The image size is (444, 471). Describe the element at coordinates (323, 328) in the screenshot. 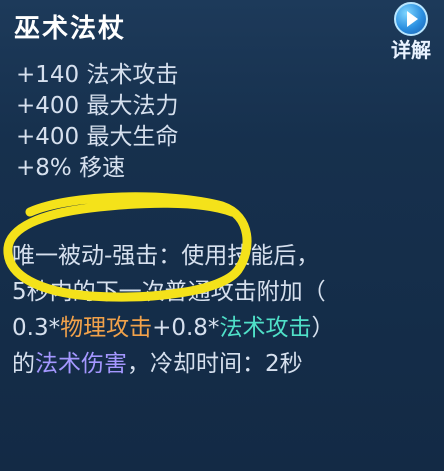

I see `close-paren: ）` at that location.